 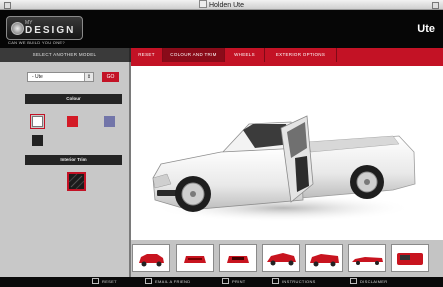 I want to click on logo-main-text: DESIGN, so click(x=50, y=30).